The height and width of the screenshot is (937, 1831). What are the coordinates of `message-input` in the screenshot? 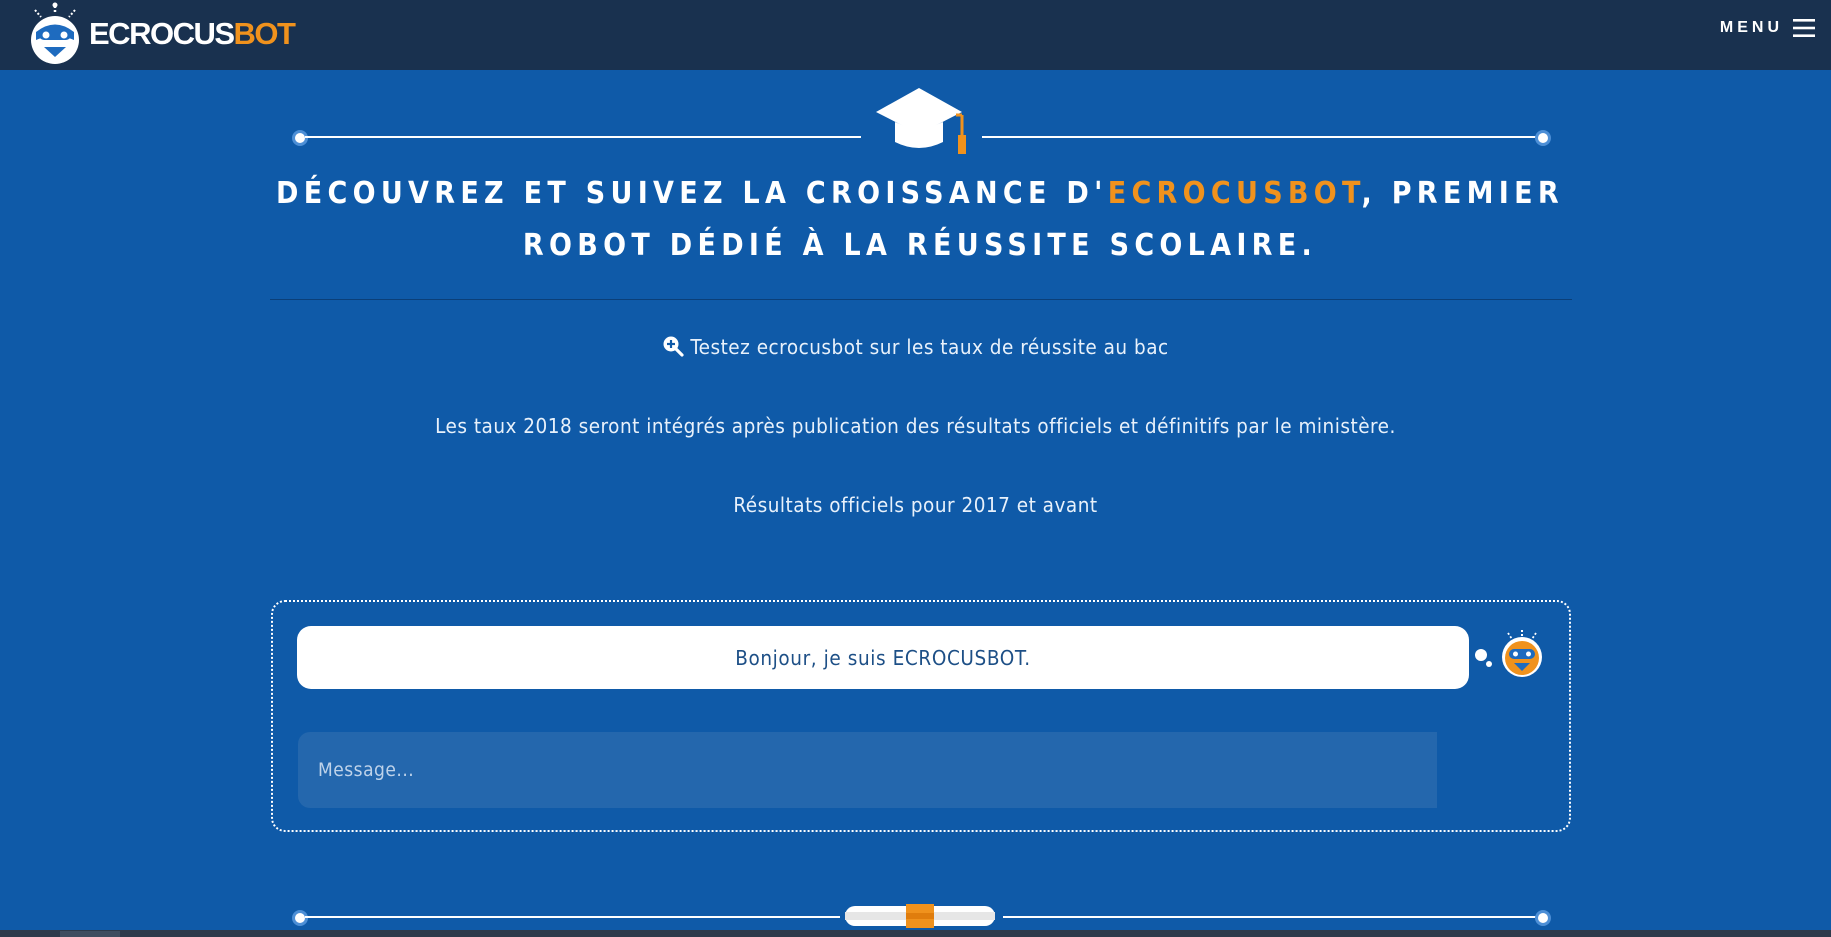 It's located at (867, 770).